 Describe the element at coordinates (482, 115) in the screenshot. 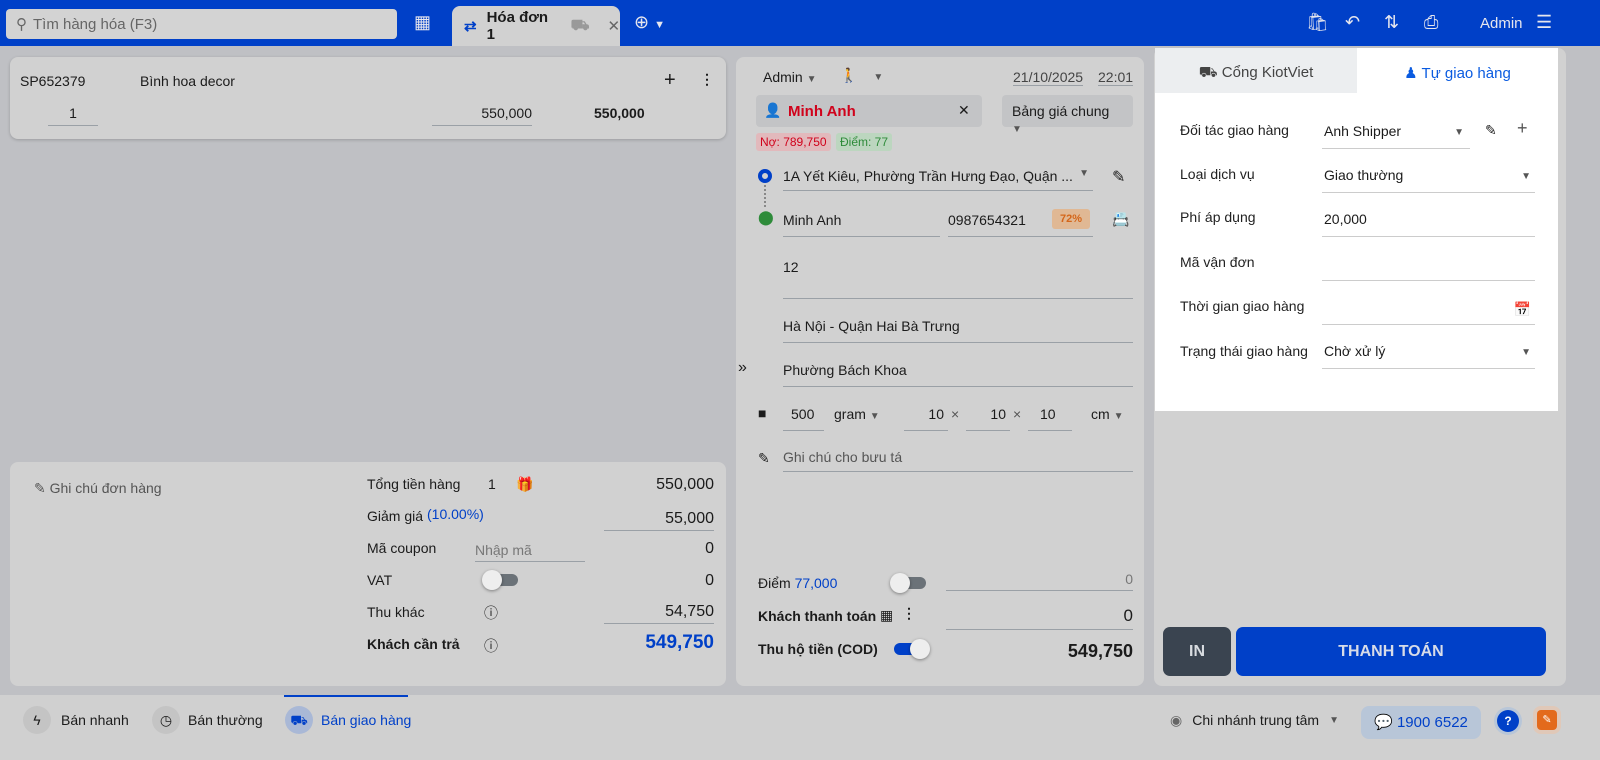

I see `price-input: 550,000` at that location.